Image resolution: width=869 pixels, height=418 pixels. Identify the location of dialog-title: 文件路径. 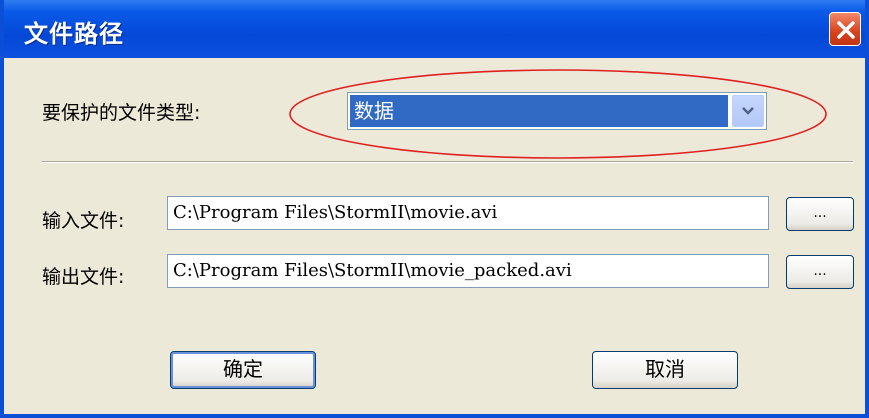
(74, 34).